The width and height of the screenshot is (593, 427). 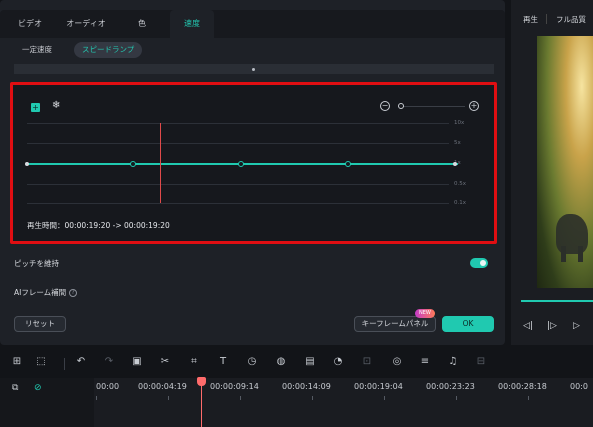 I want to click on timestamp: 00:0, so click(x=579, y=386).